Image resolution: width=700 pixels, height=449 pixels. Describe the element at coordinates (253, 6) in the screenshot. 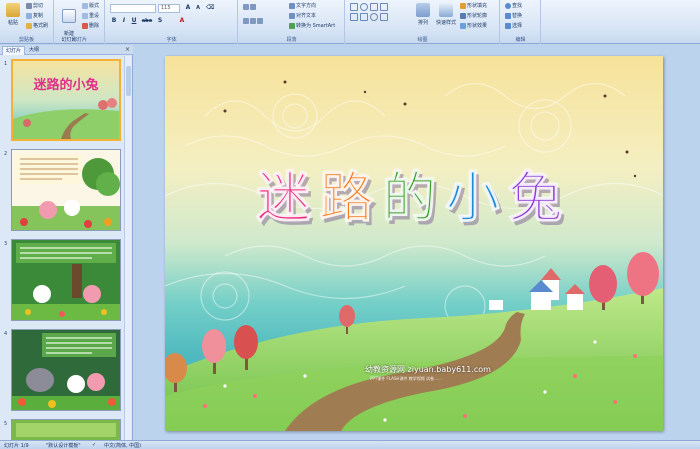

I see `numbering-icon` at that location.